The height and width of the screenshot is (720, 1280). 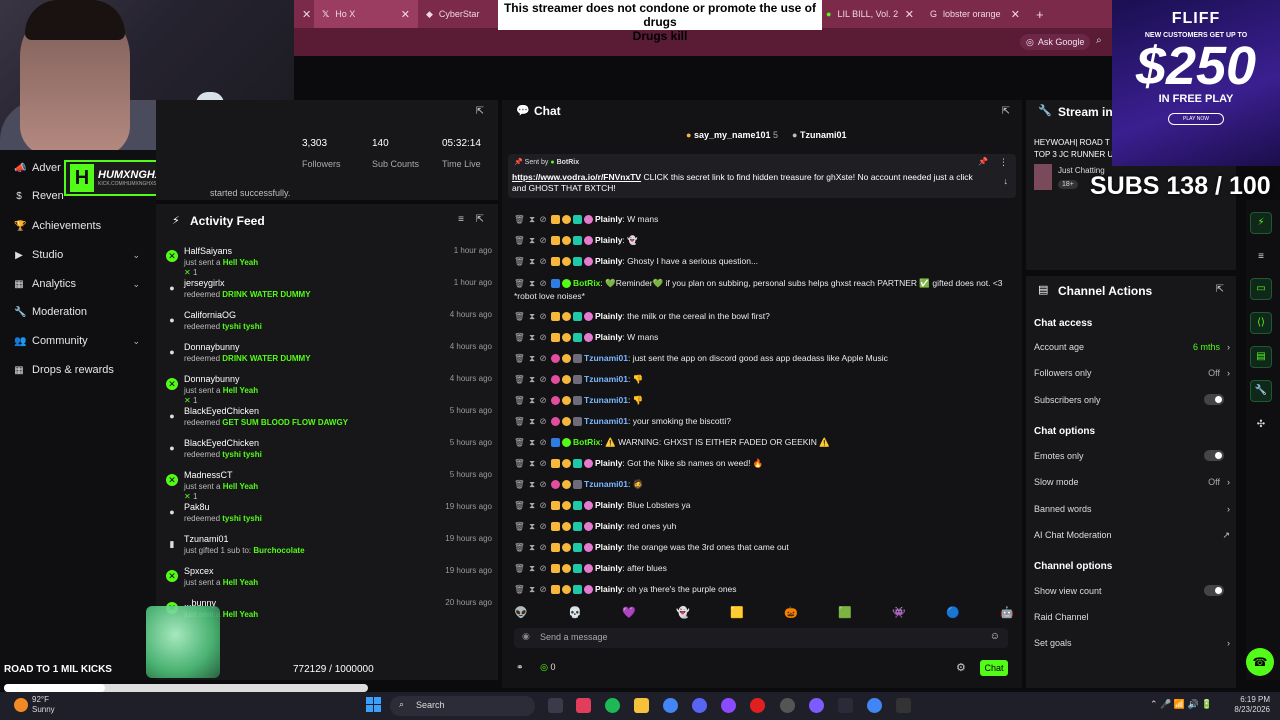 I want to click on lightning-icon: ⚡, so click(x=1261, y=223).